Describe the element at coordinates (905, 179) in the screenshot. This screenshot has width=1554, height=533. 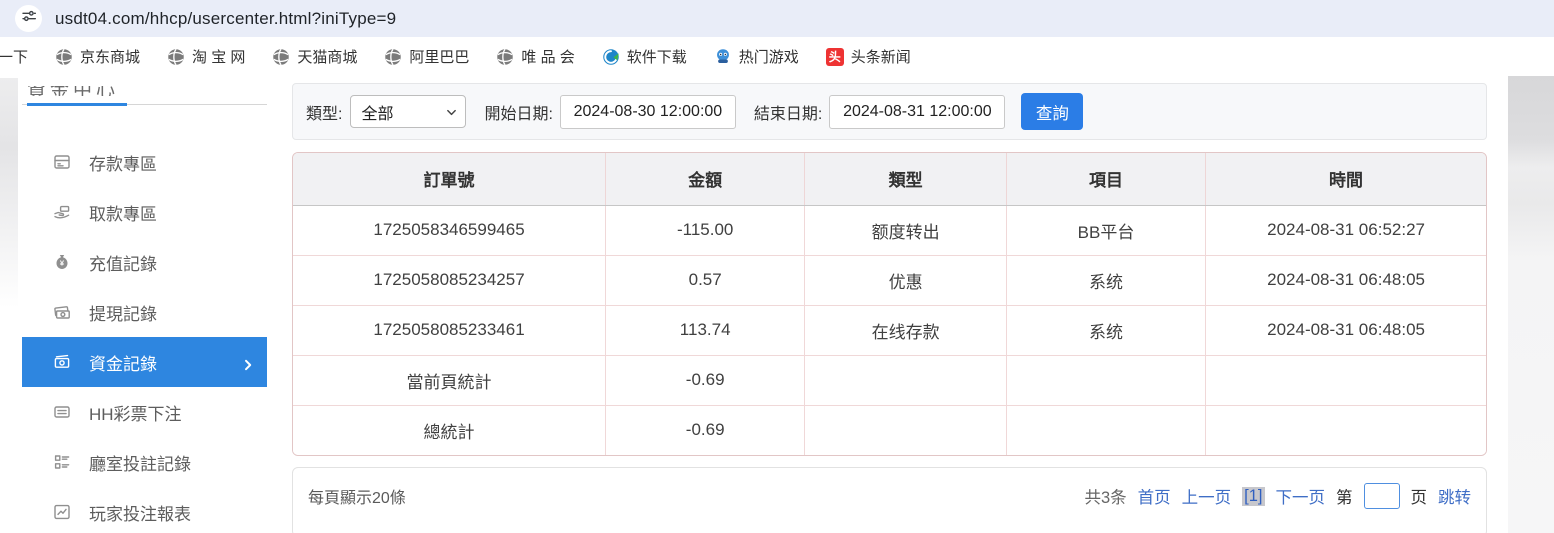
I see `column-header: 類型` at that location.